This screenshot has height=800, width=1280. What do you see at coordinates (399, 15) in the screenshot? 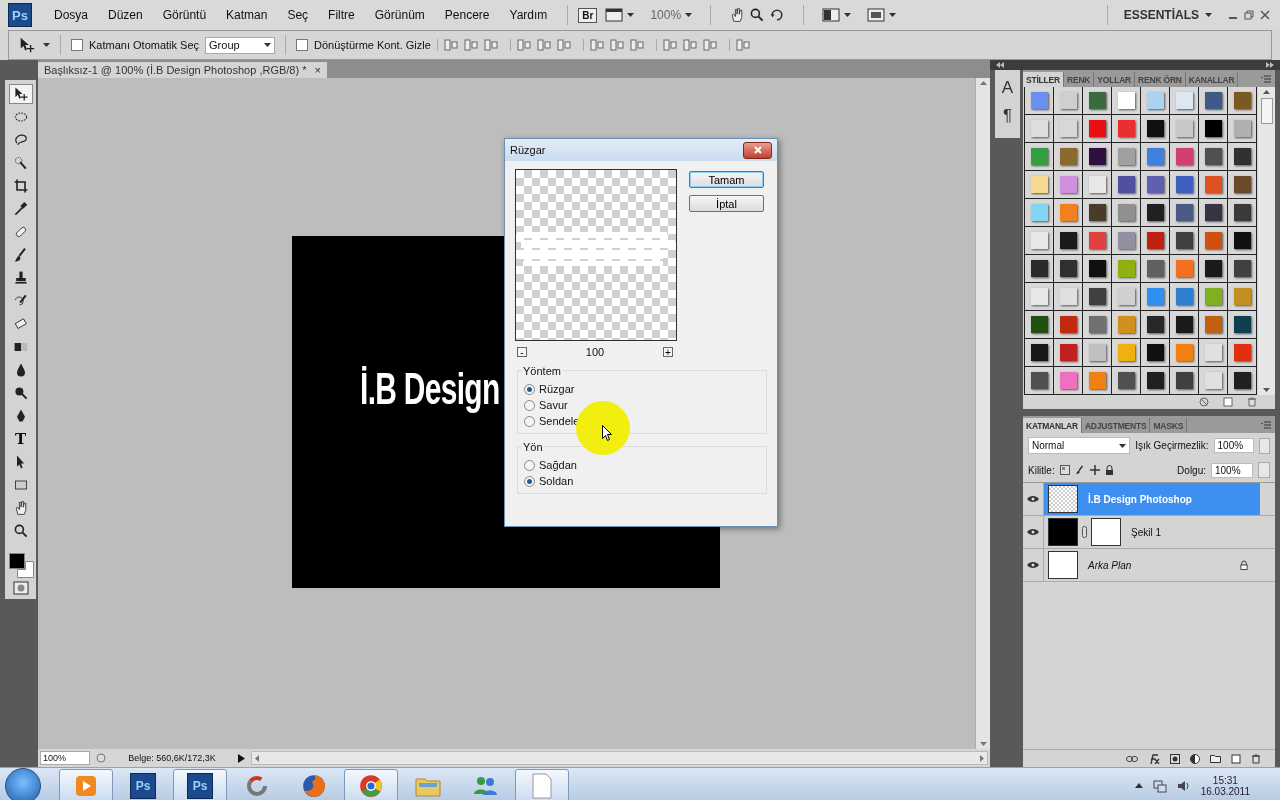
I see `menu-item: Görünüm` at bounding box center [399, 15].